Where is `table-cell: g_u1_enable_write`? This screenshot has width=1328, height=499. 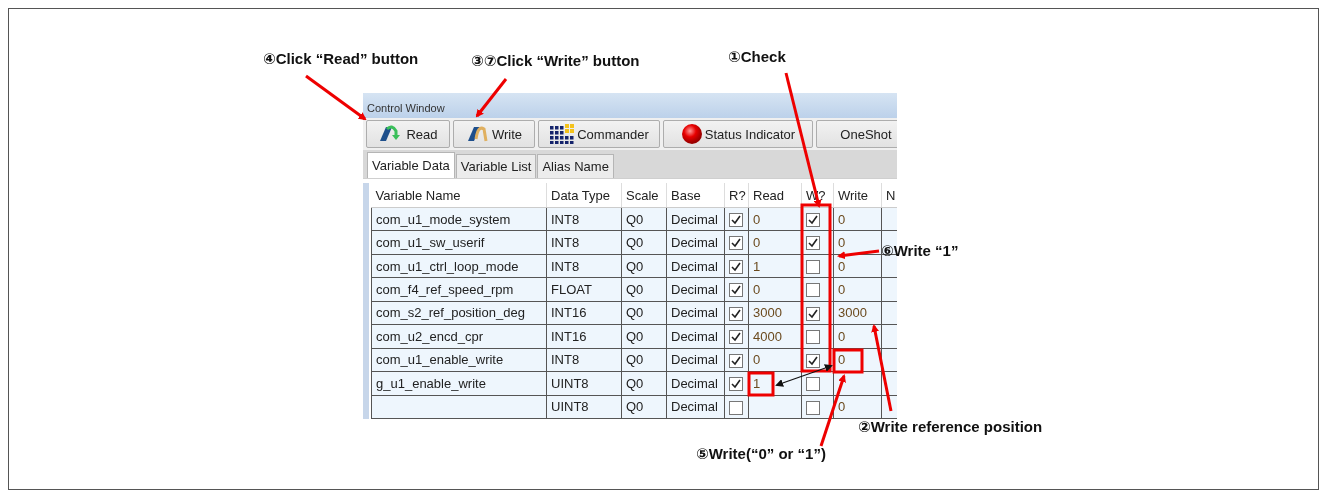
table-cell: g_u1_enable_write is located at coordinates (459, 383).